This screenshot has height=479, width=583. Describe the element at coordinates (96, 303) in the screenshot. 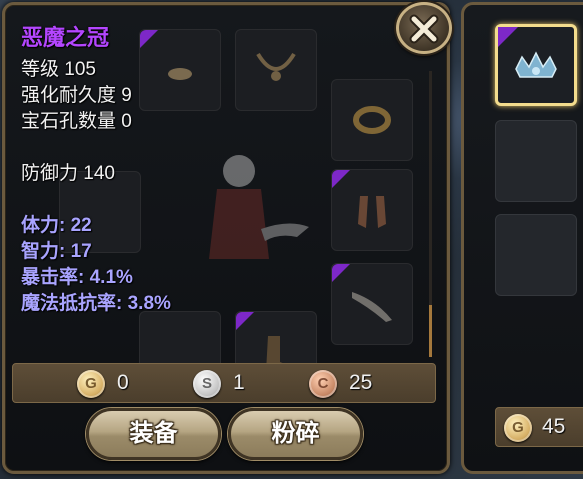

I see `bonus-stat-magic-resist: 魔法抵抗率: 3.8%` at that location.